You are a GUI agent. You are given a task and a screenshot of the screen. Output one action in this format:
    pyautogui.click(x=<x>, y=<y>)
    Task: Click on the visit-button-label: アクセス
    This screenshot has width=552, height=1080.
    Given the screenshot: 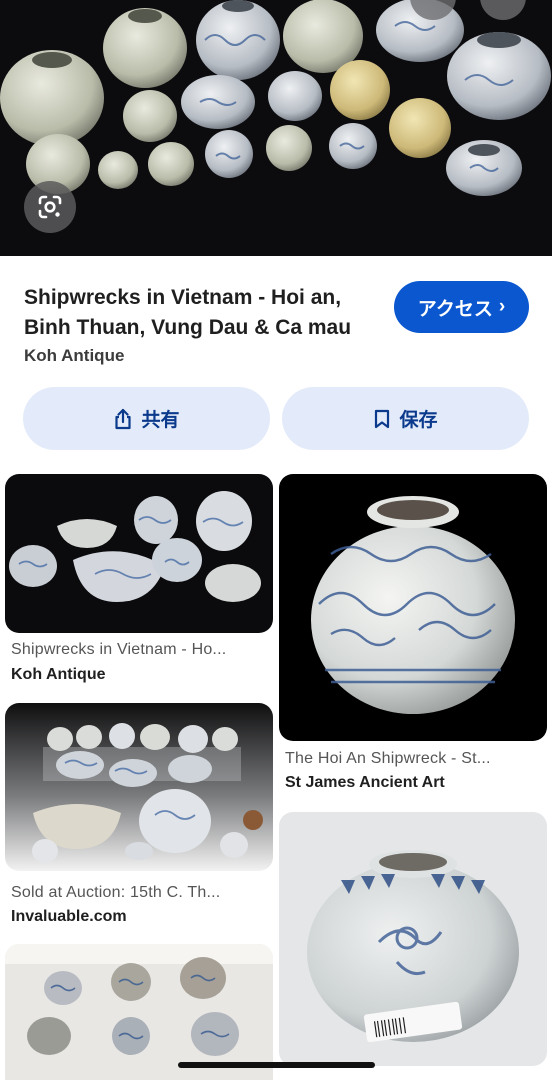 What is the action you would take?
    pyautogui.click(x=455, y=309)
    